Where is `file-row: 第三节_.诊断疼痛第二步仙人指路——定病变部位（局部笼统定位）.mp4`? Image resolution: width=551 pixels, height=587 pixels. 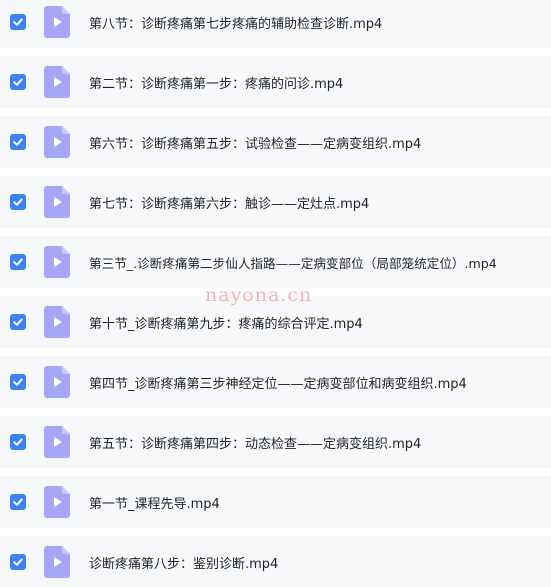
file-row: 第三节_.诊断疼痛第二步仙人指路——定病变部位（局部笼统定位）.mp4 is located at coordinates (275, 262).